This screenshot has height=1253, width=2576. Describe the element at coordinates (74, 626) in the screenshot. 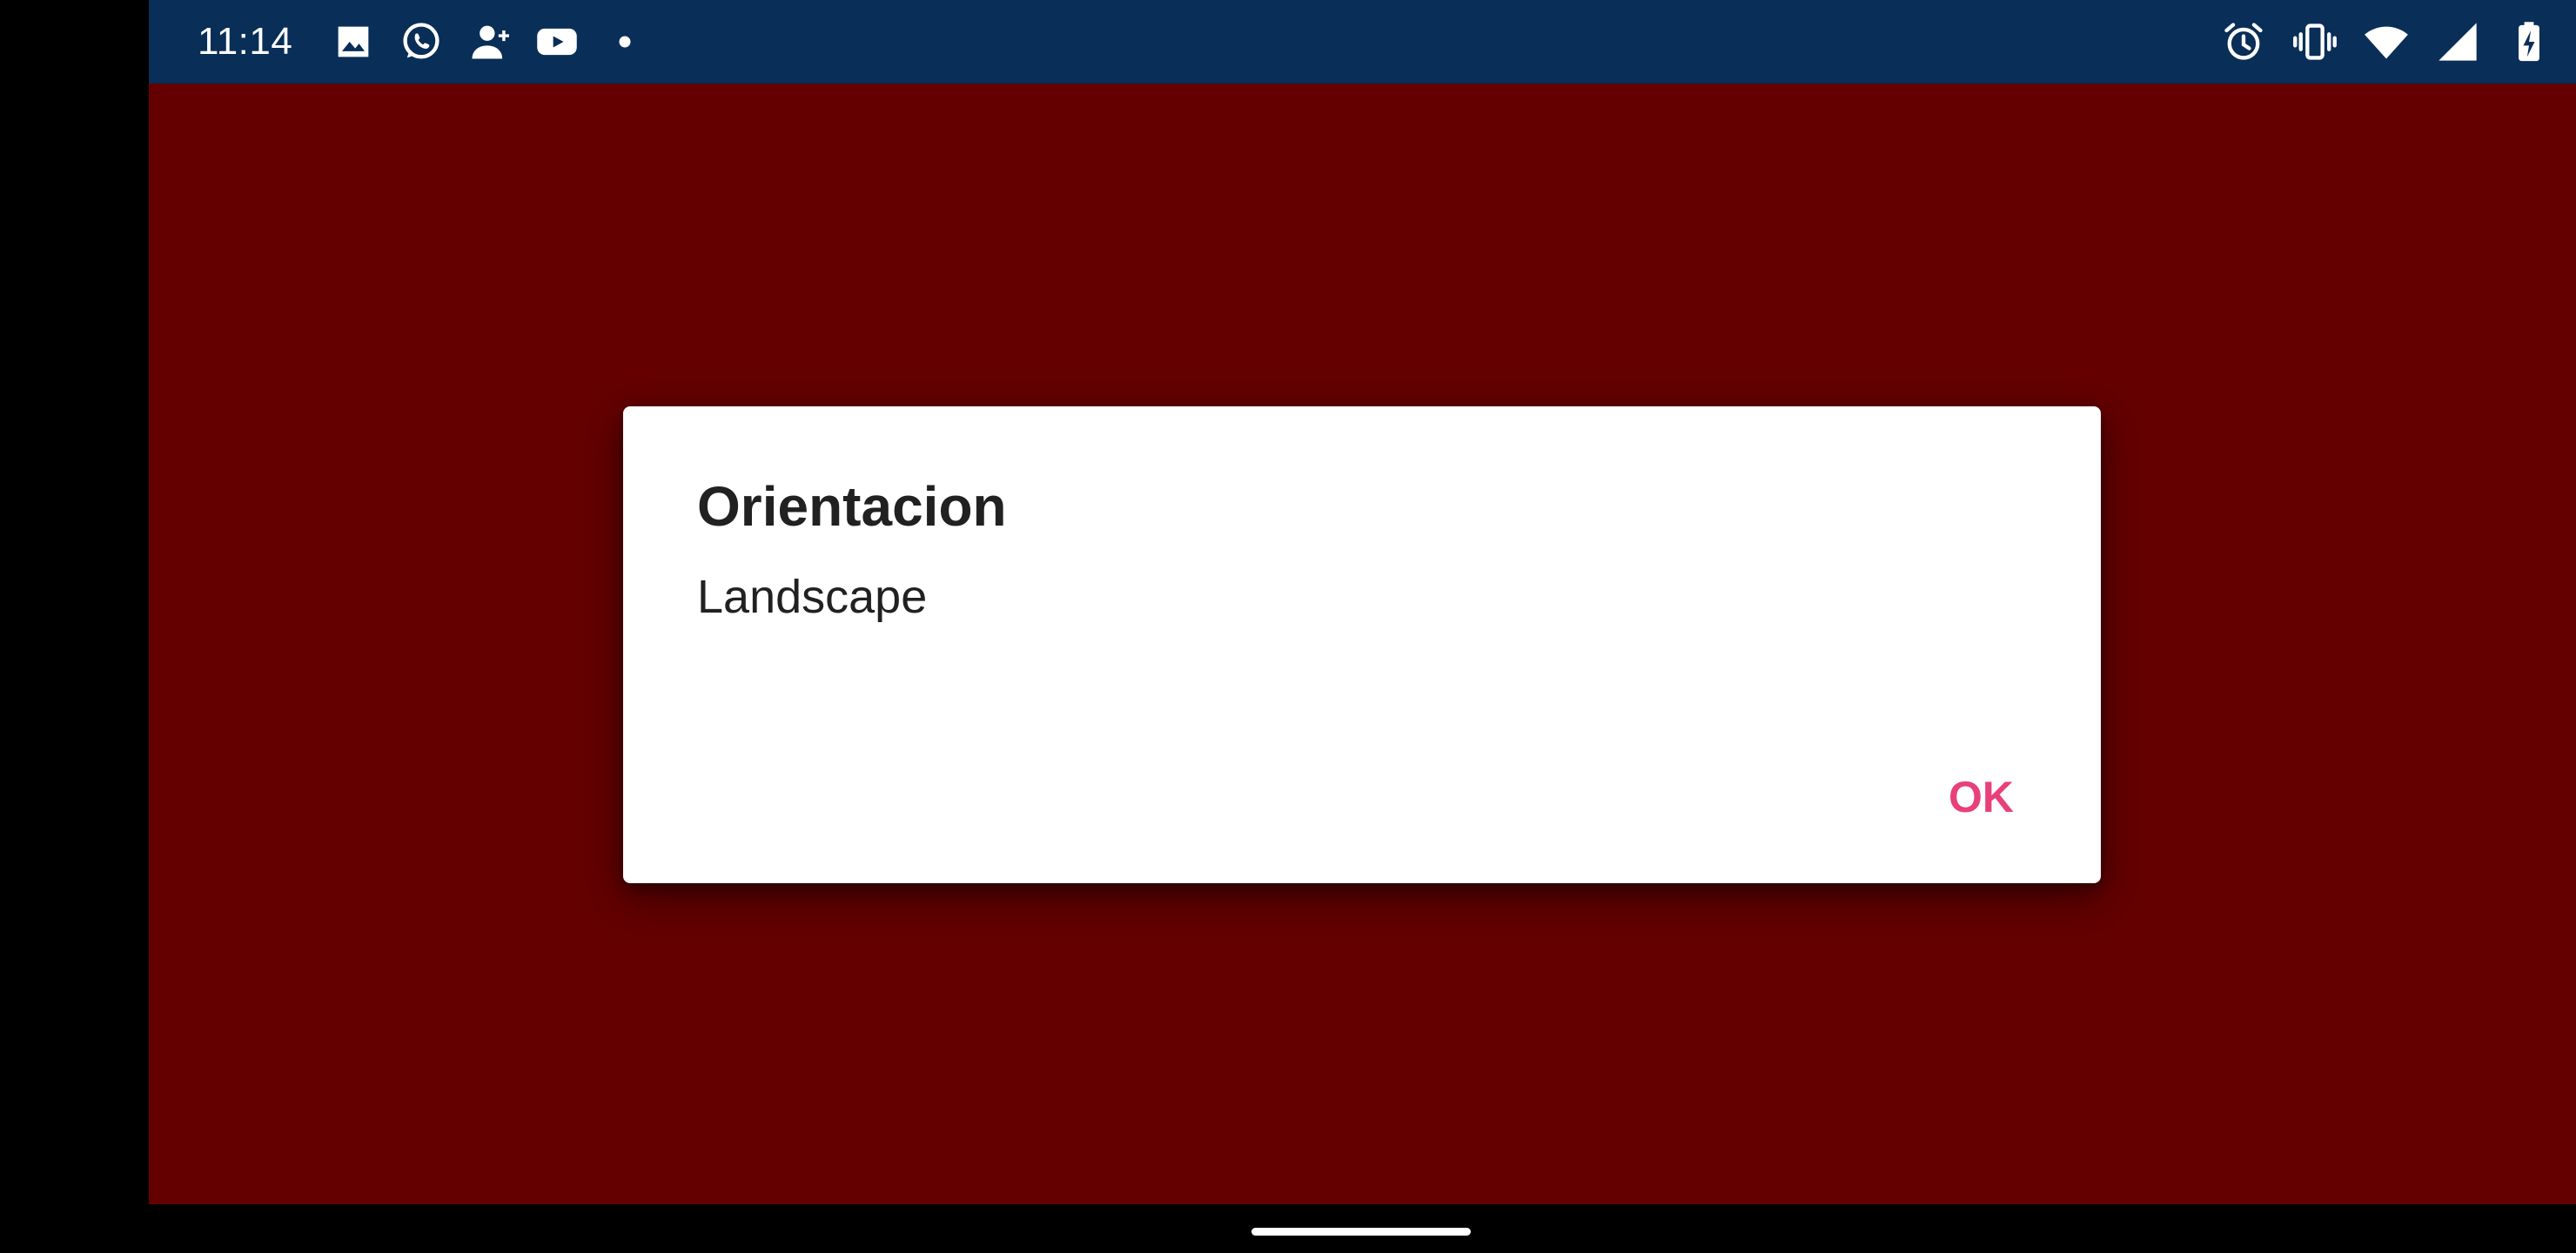

I see `display-cutout-area` at that location.